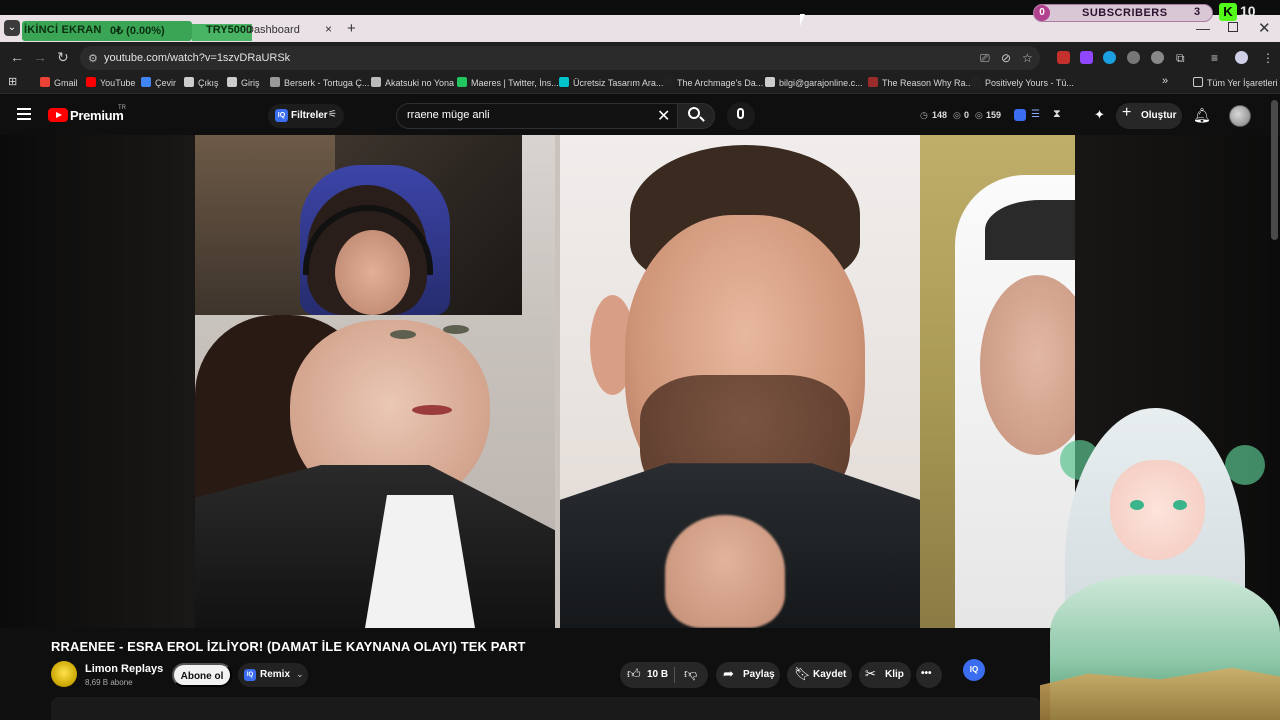 This screenshot has width=1280, height=720. I want to click on youtube-logo-icon, so click(58, 115).